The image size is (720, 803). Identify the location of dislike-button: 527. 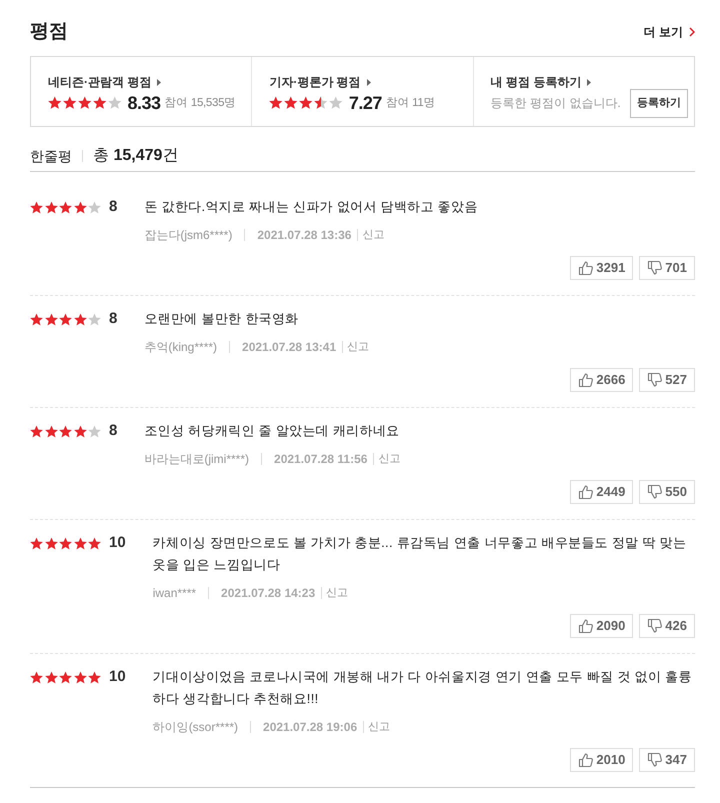
(667, 380).